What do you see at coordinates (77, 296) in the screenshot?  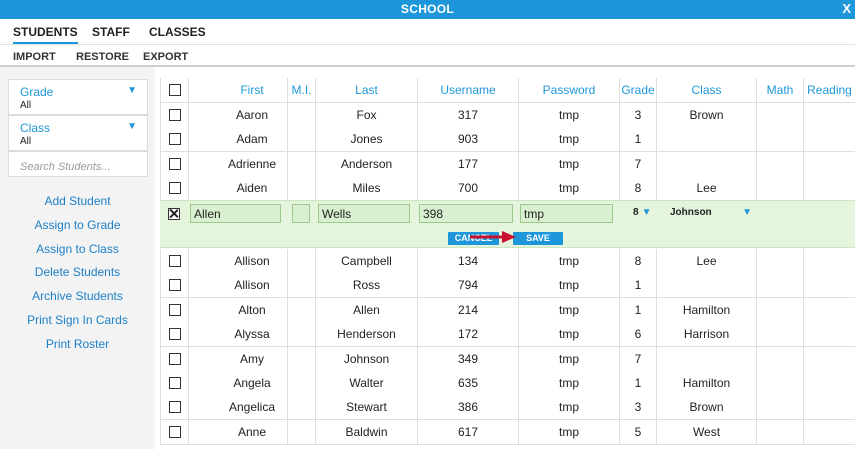 I see `archive-students-link: Archive Students` at bounding box center [77, 296].